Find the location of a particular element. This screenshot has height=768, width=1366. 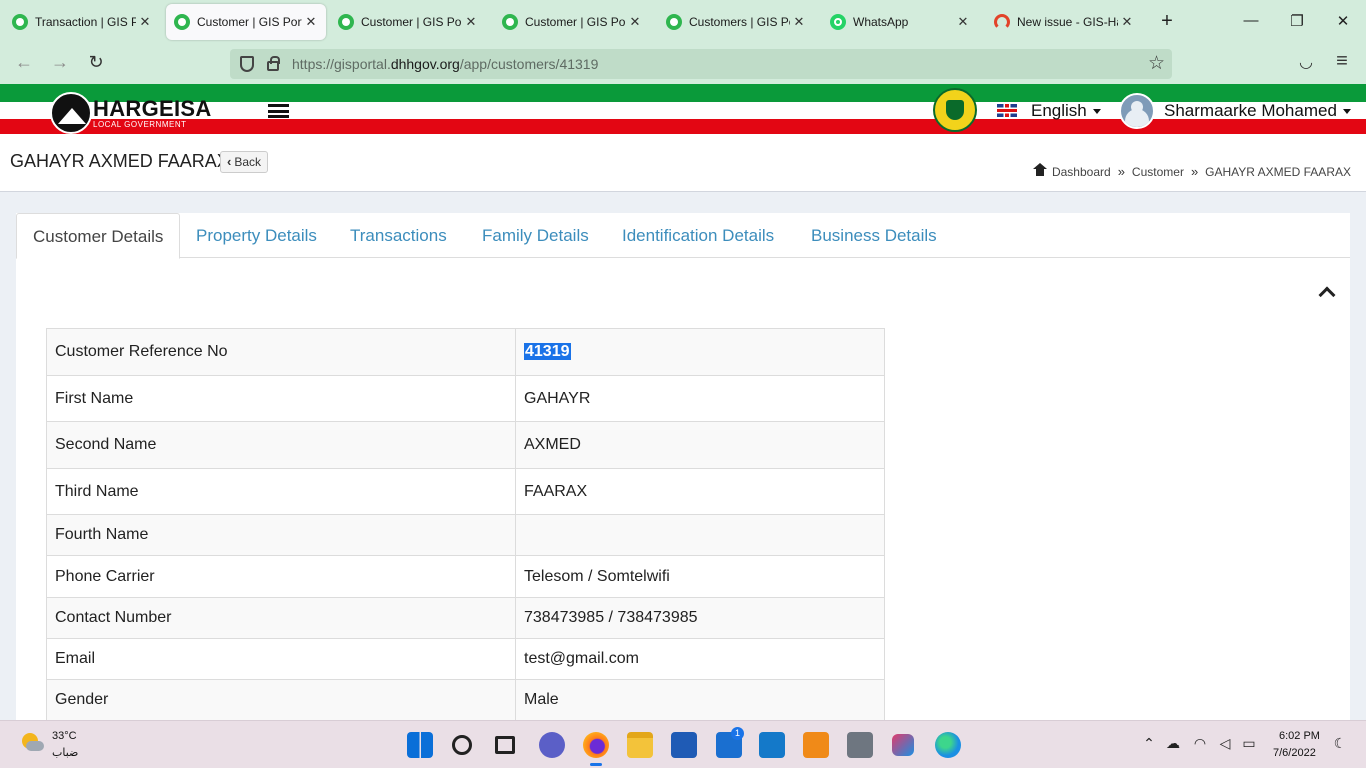

table-row: First Name GAHAYR is located at coordinates (465, 398).